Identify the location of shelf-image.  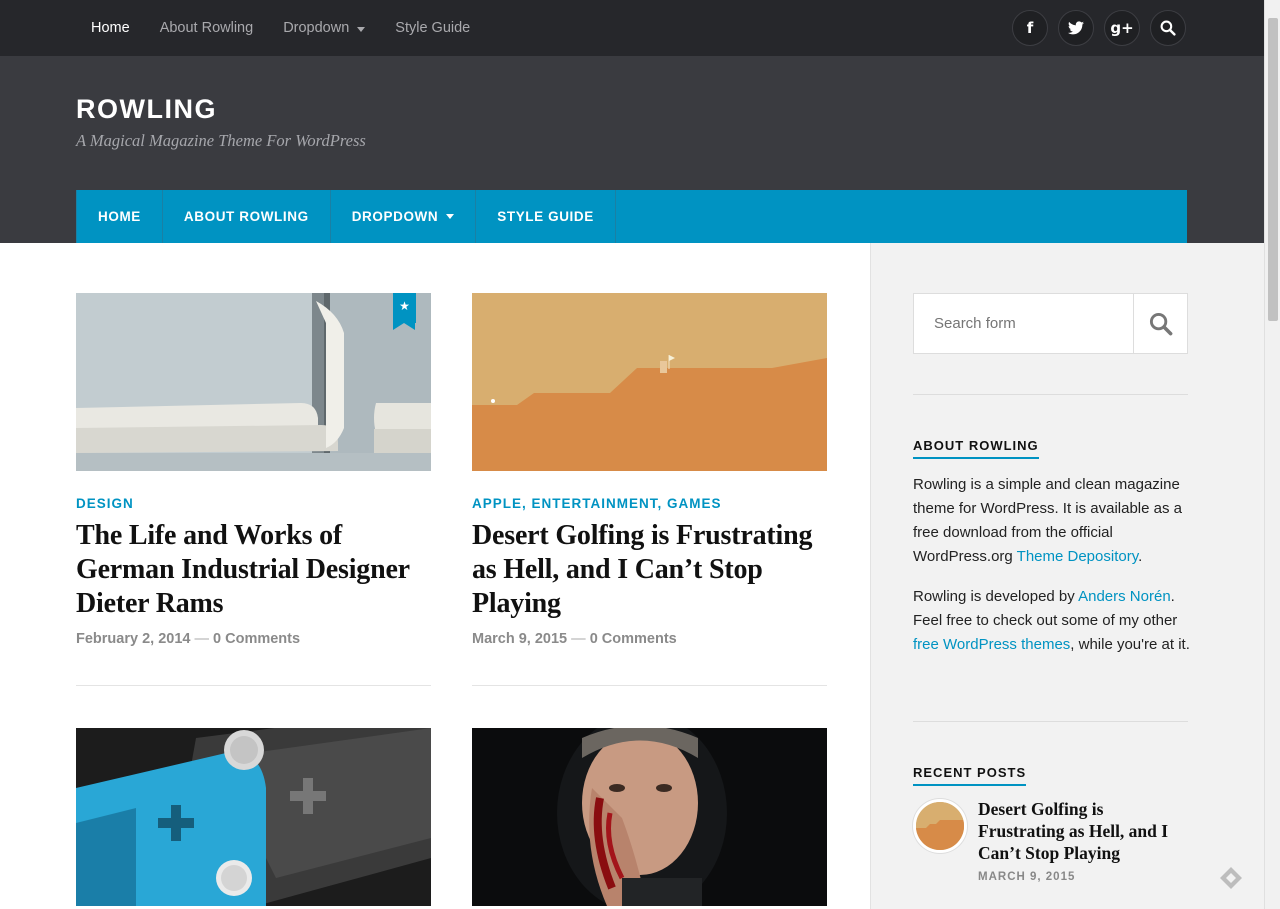
(253, 382).